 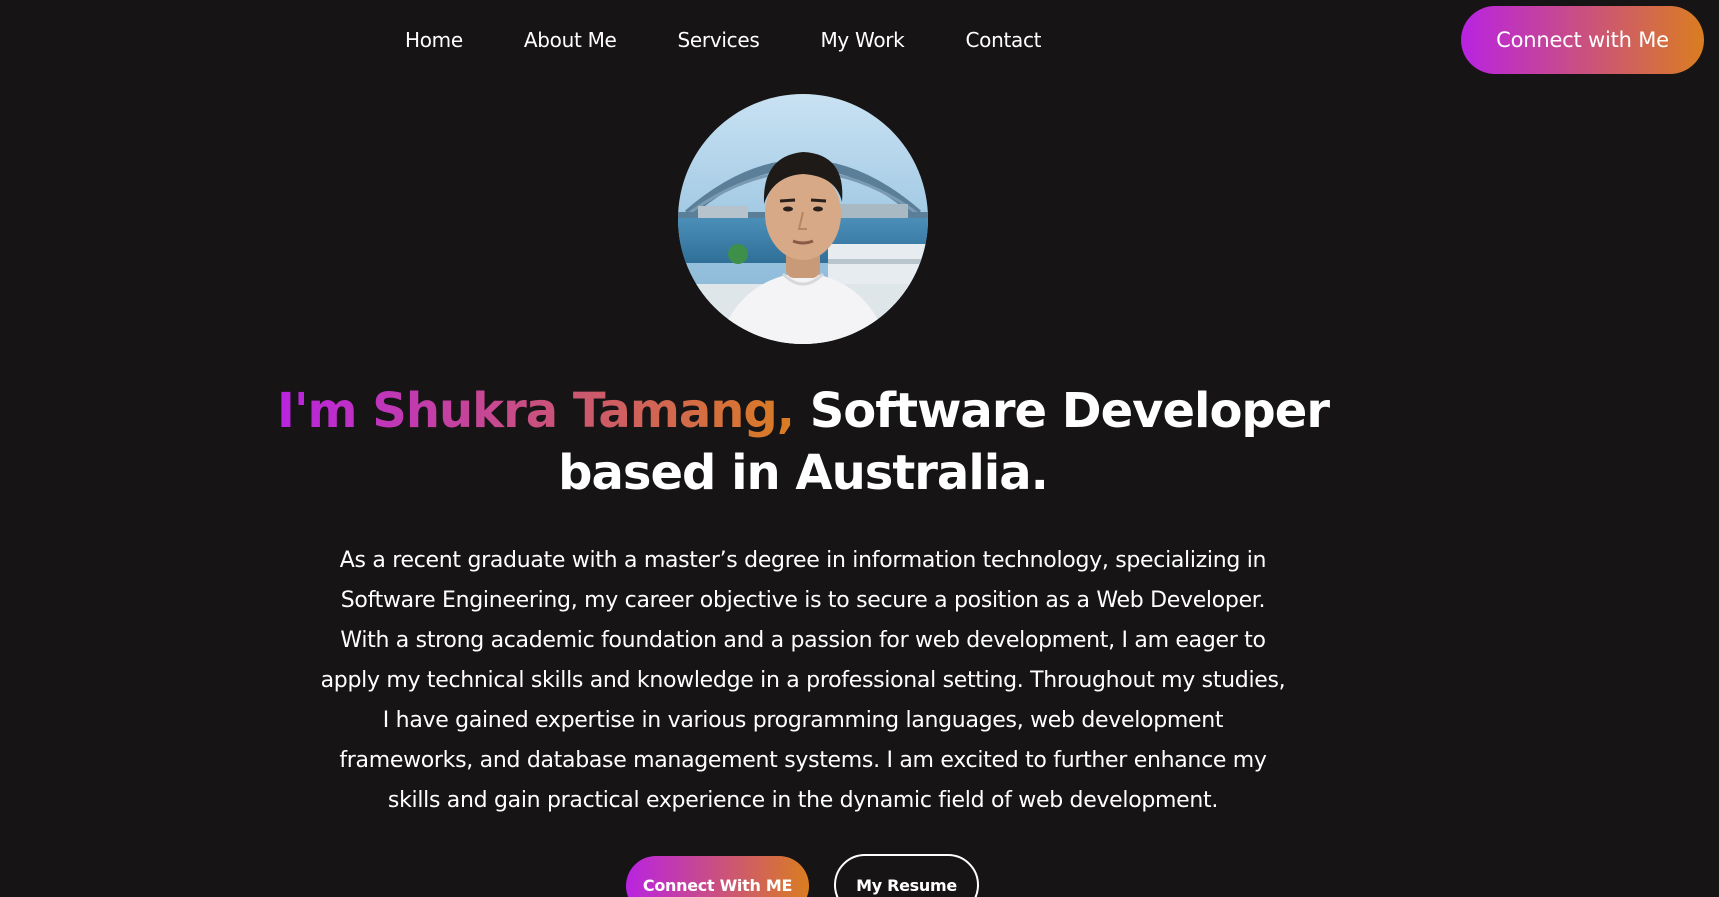 I want to click on nav-item-about-me: About Me, so click(x=570, y=40).